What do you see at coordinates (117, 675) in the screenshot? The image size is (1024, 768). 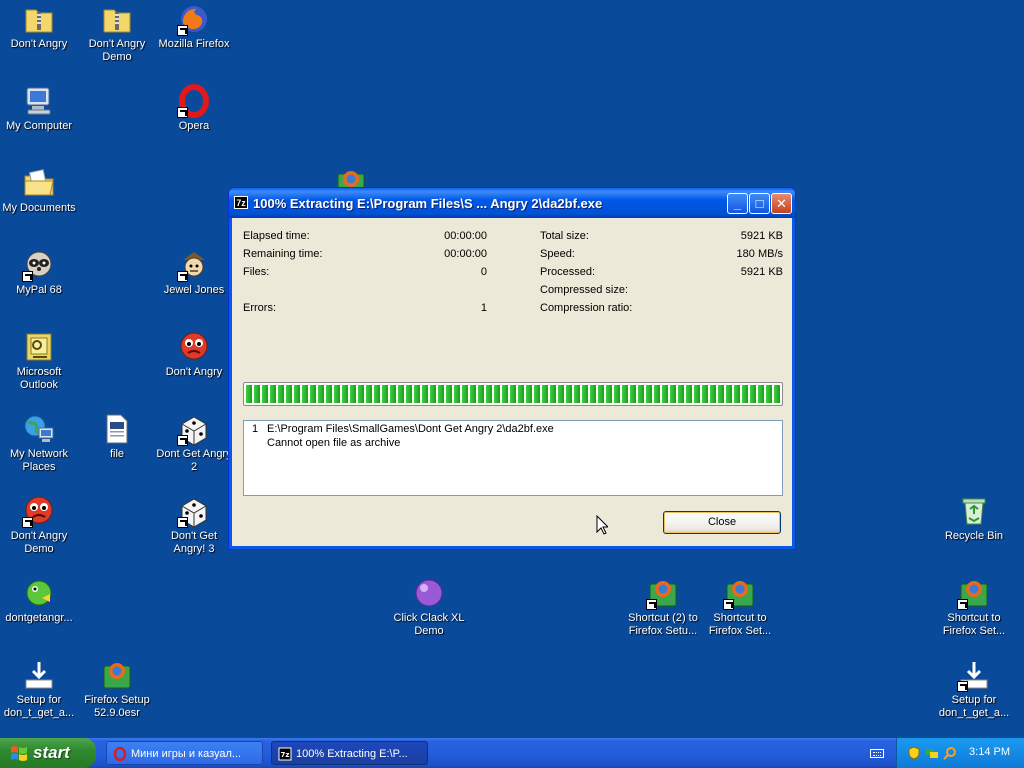 I see `firefox-installer-icon` at bounding box center [117, 675].